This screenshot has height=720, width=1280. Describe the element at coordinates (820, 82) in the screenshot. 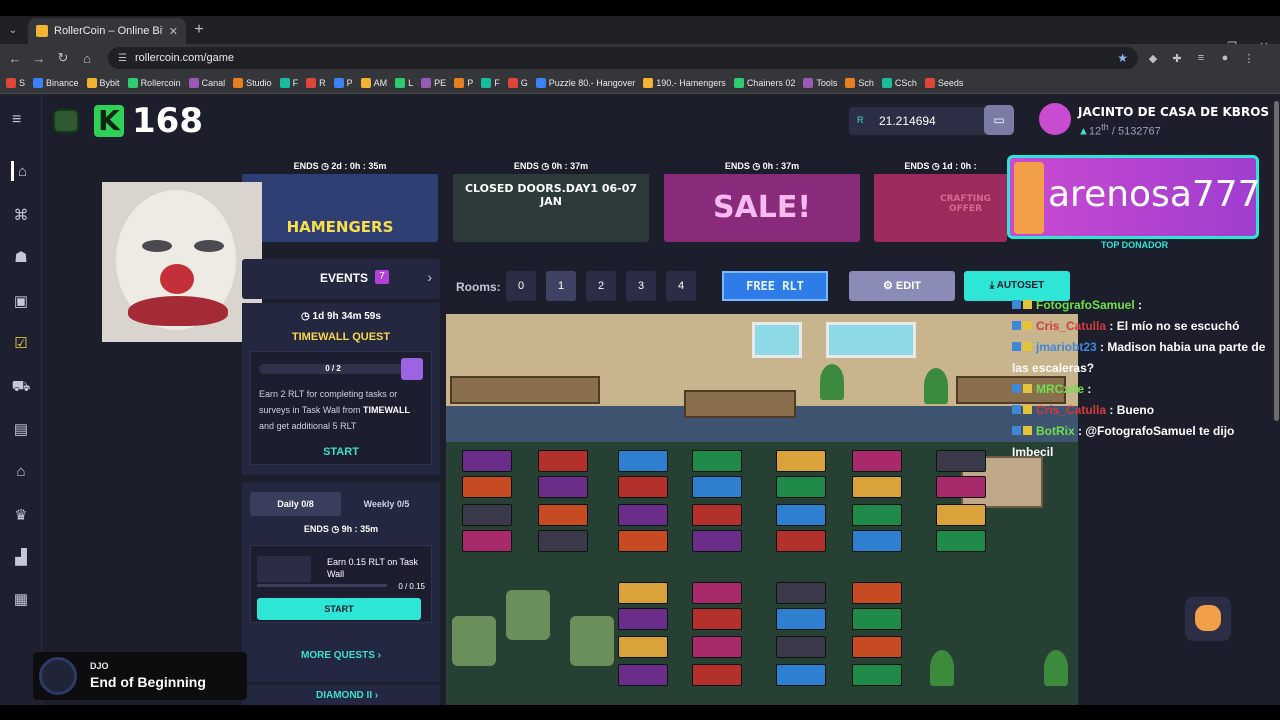

I see `bookmark-item: Tools` at that location.